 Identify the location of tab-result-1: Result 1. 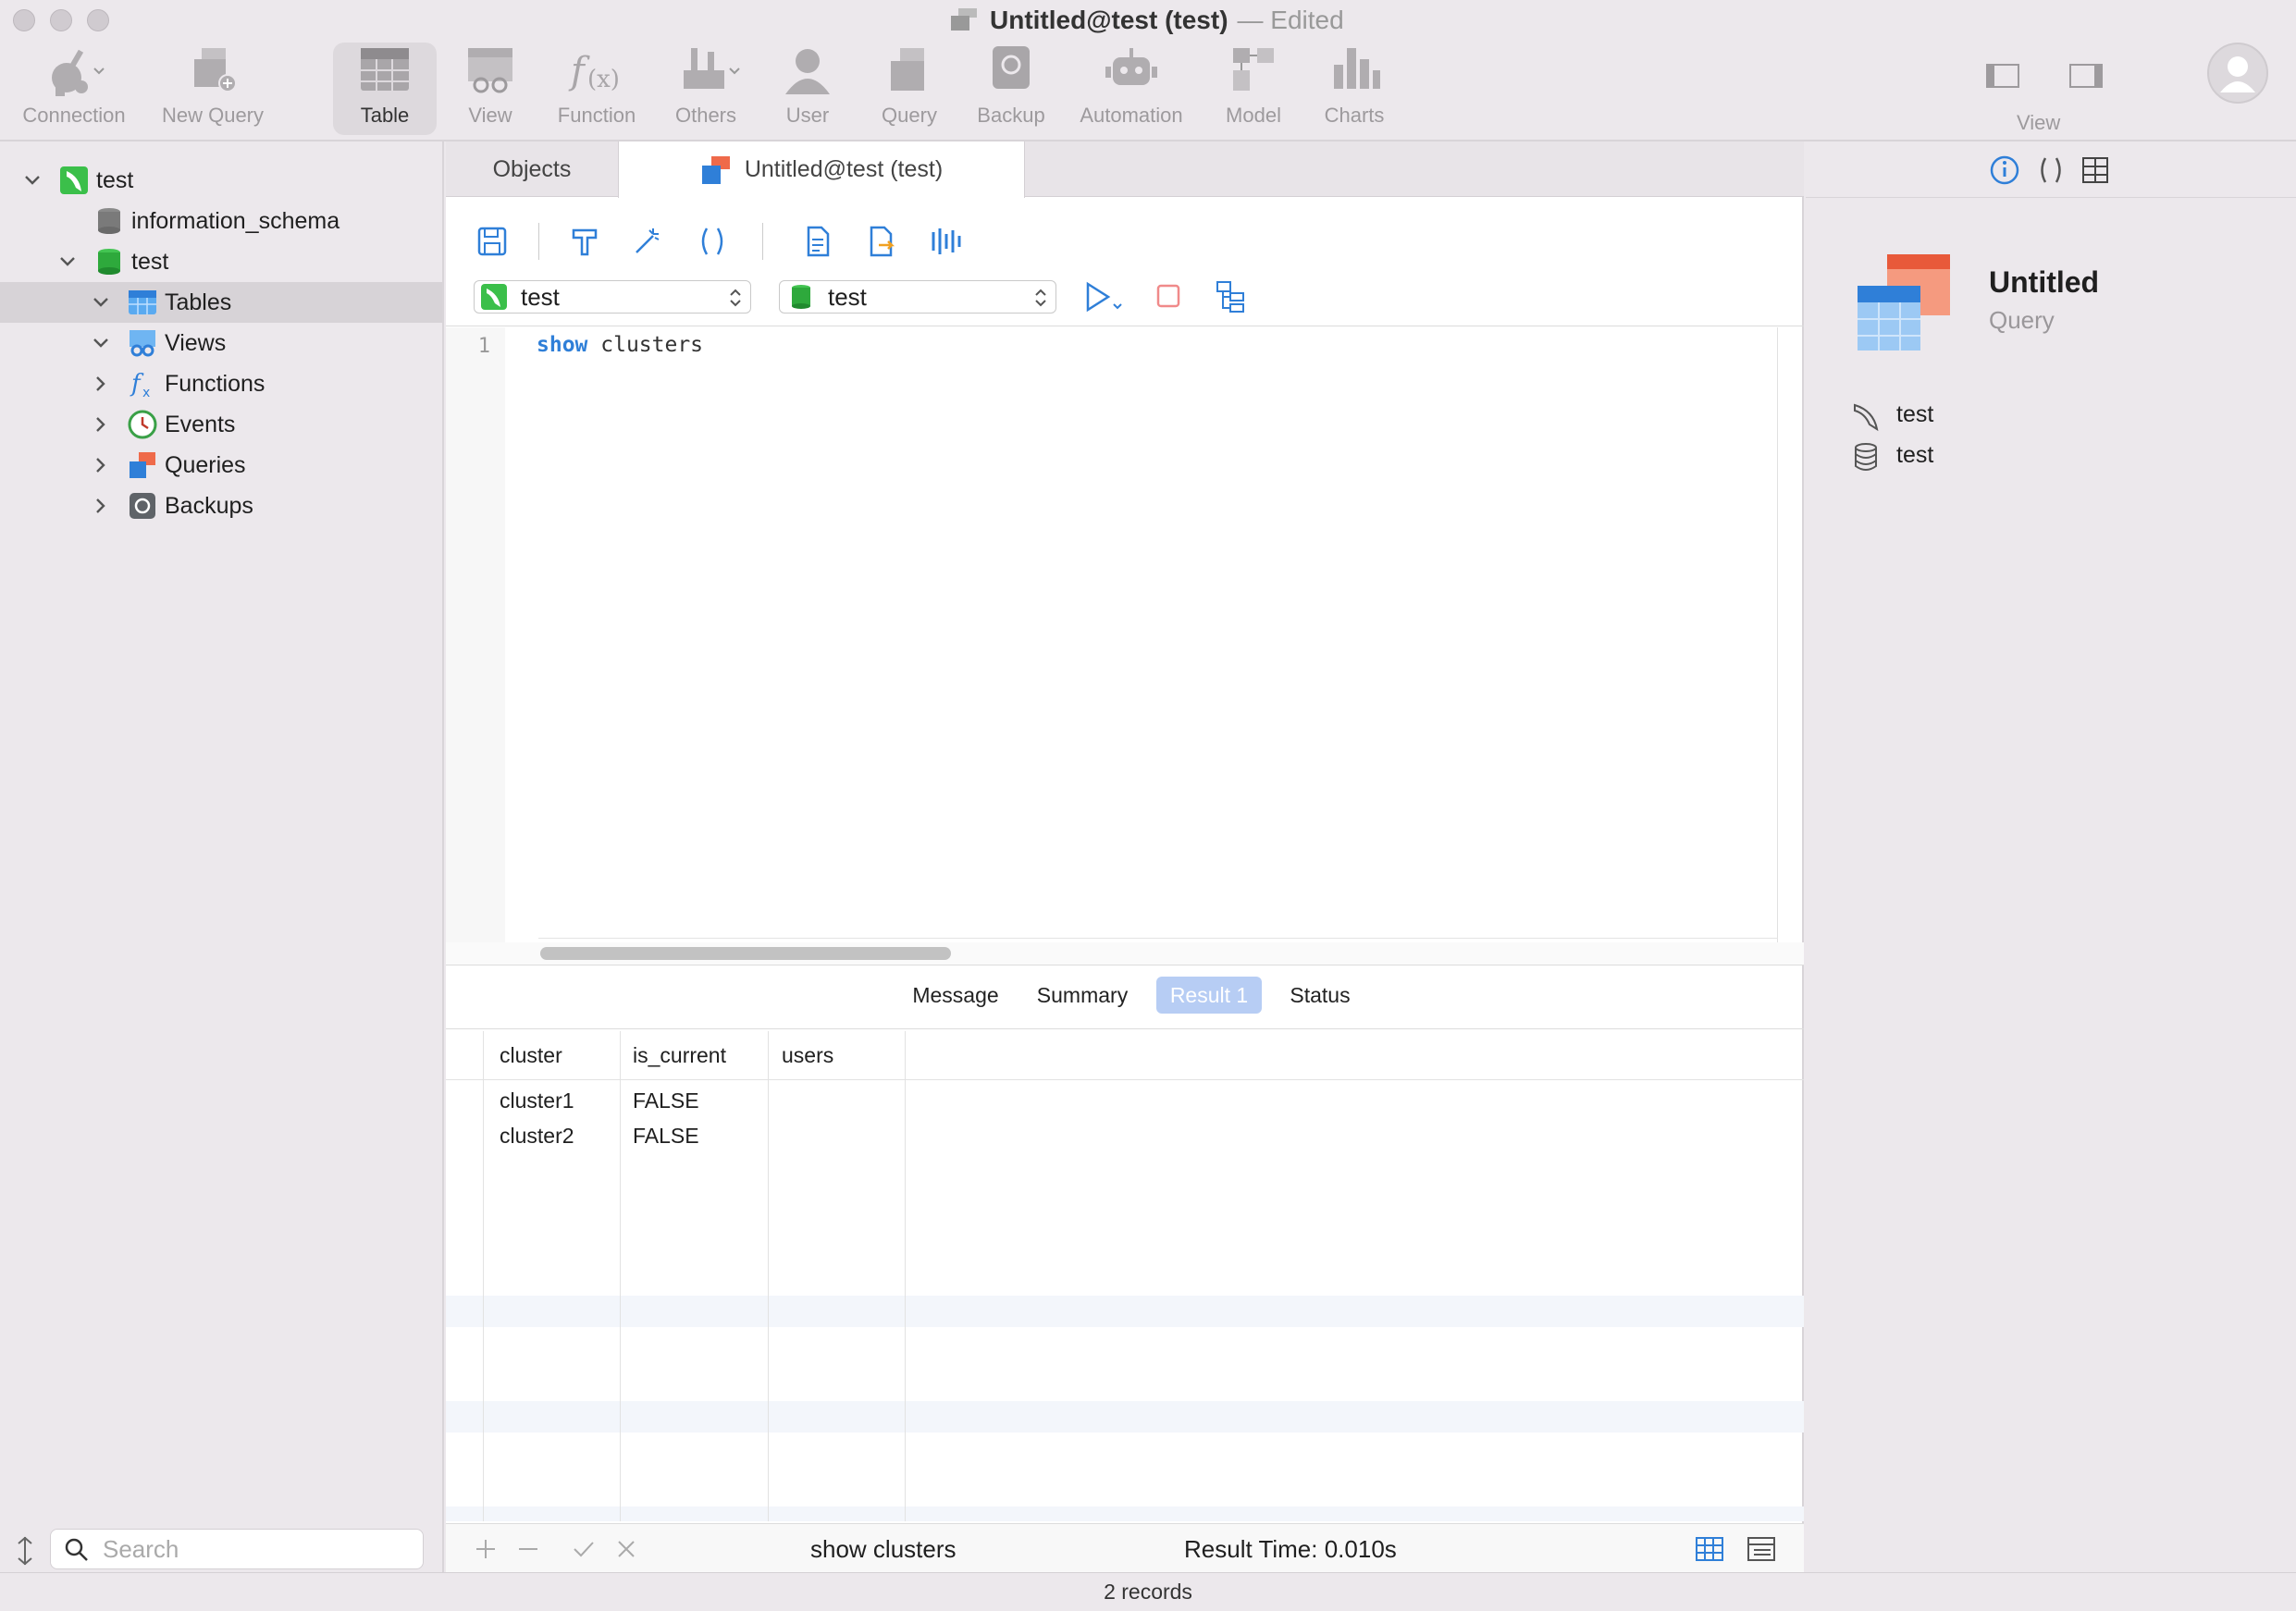
(1209, 996).